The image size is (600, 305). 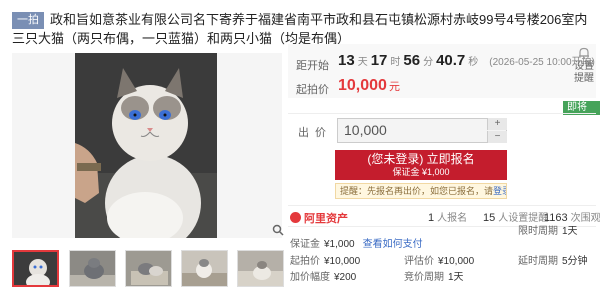 I want to click on eval-row: 评估价 ¥10,000, so click(x=439, y=259).